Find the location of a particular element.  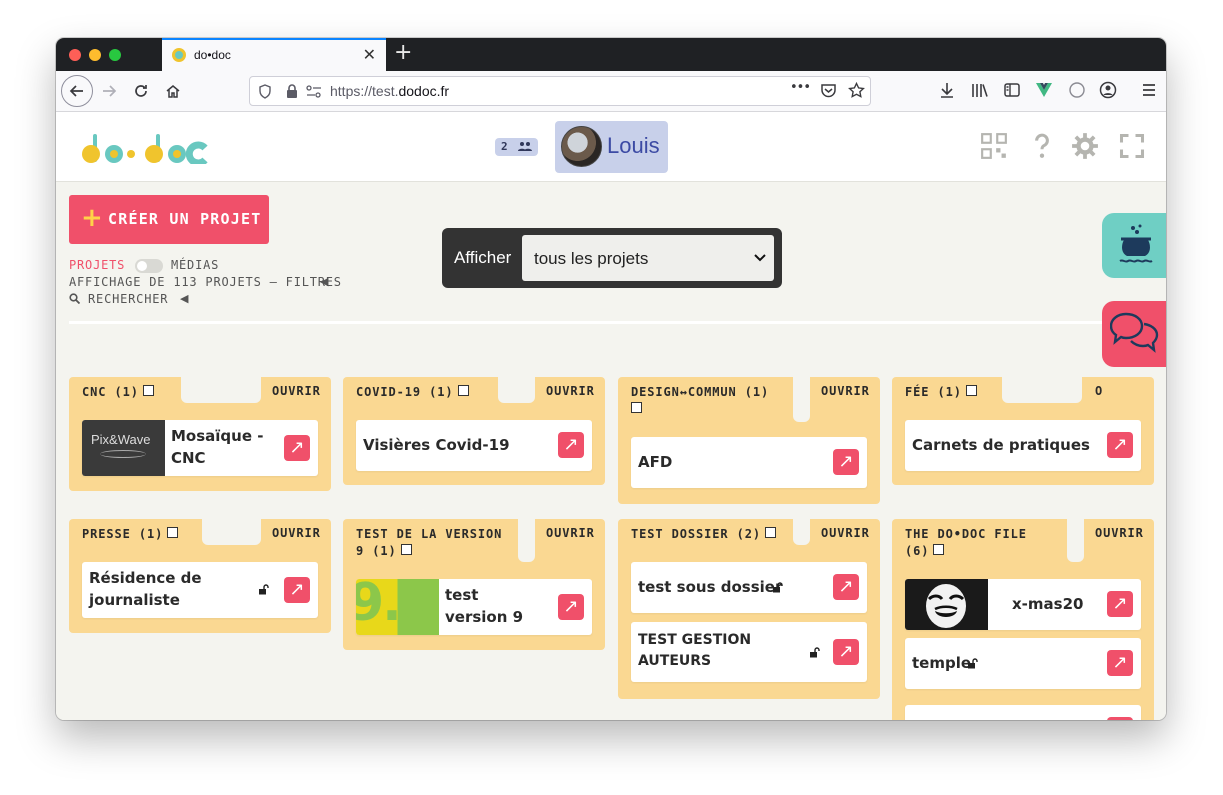

project-card: 9.0 test version 9 ↗ is located at coordinates (474, 607).